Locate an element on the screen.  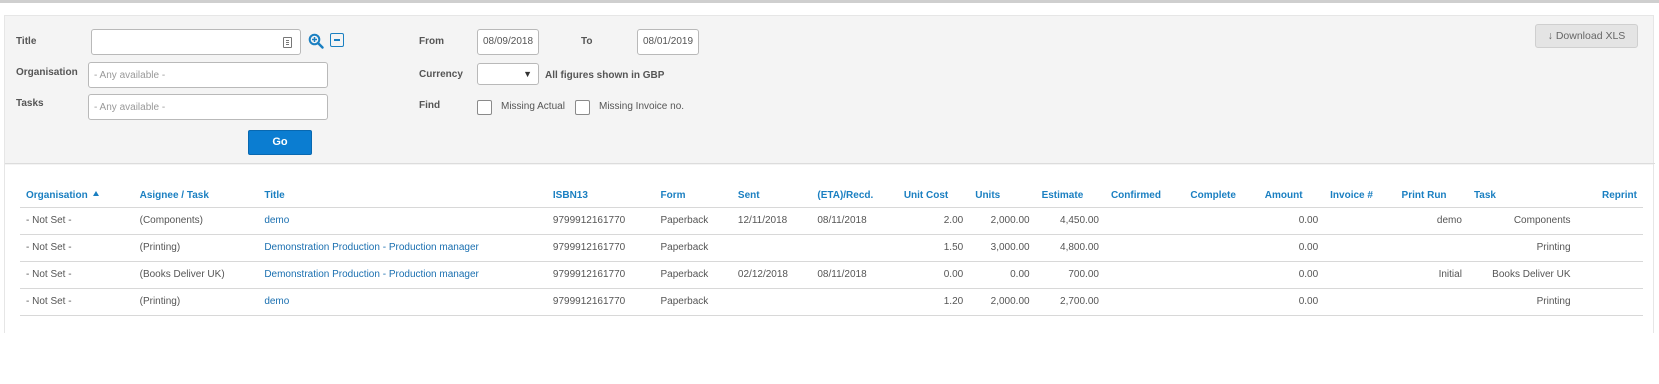
cell-recd is located at coordinates (854, 248).